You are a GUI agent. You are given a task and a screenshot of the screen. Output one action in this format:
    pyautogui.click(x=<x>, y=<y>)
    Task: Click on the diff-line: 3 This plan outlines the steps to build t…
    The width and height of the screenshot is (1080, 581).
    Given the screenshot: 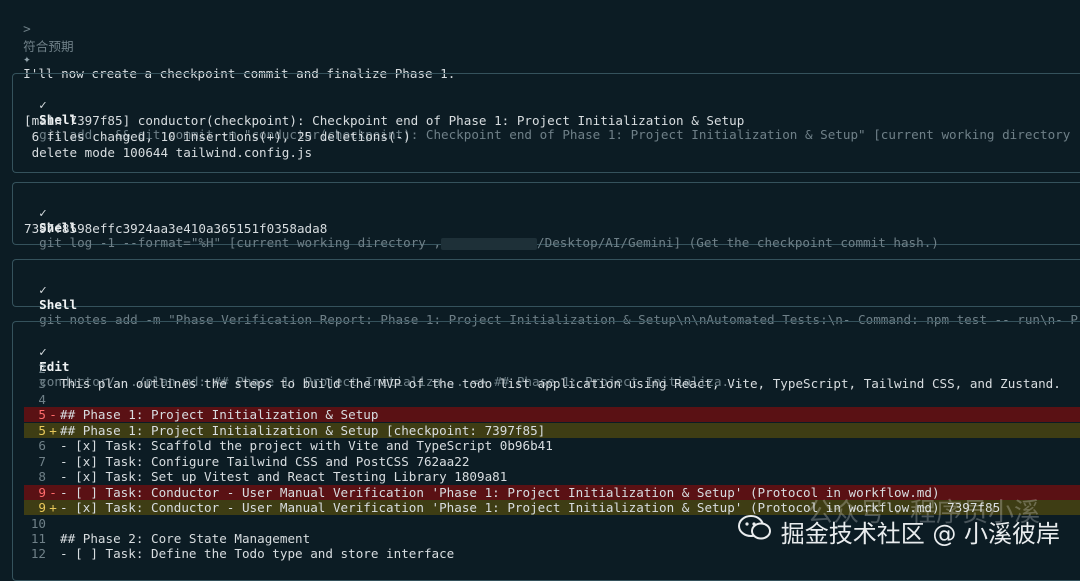 What is the action you would take?
    pyautogui.click(x=552, y=383)
    